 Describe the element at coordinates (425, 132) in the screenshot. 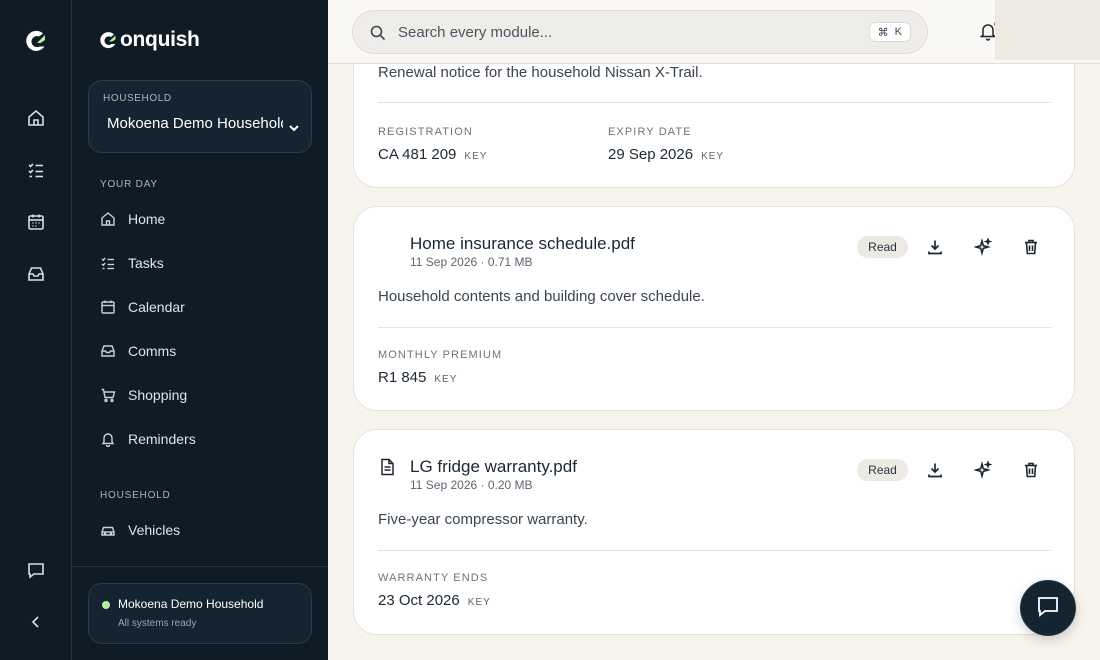

I see `field-label: REGISTRATION` at that location.